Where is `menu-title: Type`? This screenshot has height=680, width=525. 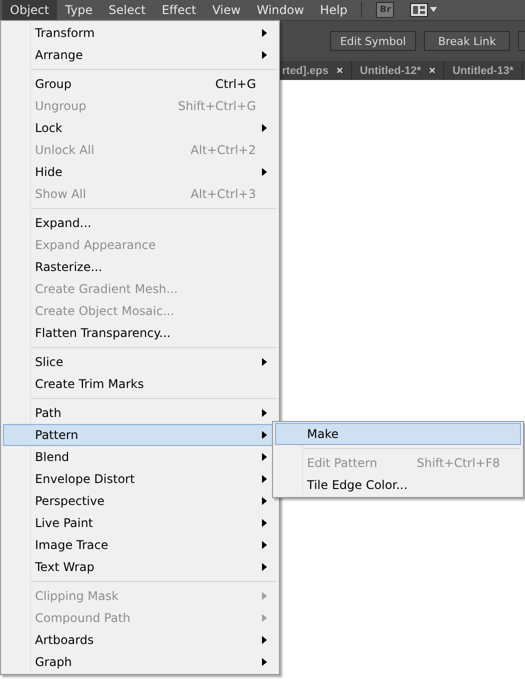 menu-title: Type is located at coordinates (79, 10).